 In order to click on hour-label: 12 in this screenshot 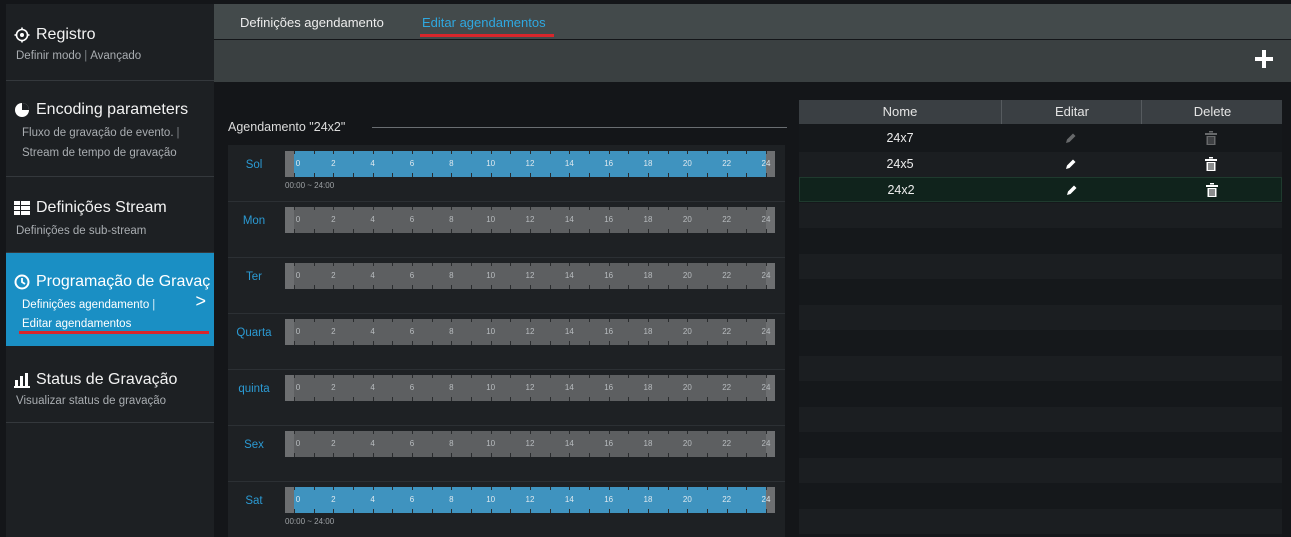, I will do `click(530, 331)`.